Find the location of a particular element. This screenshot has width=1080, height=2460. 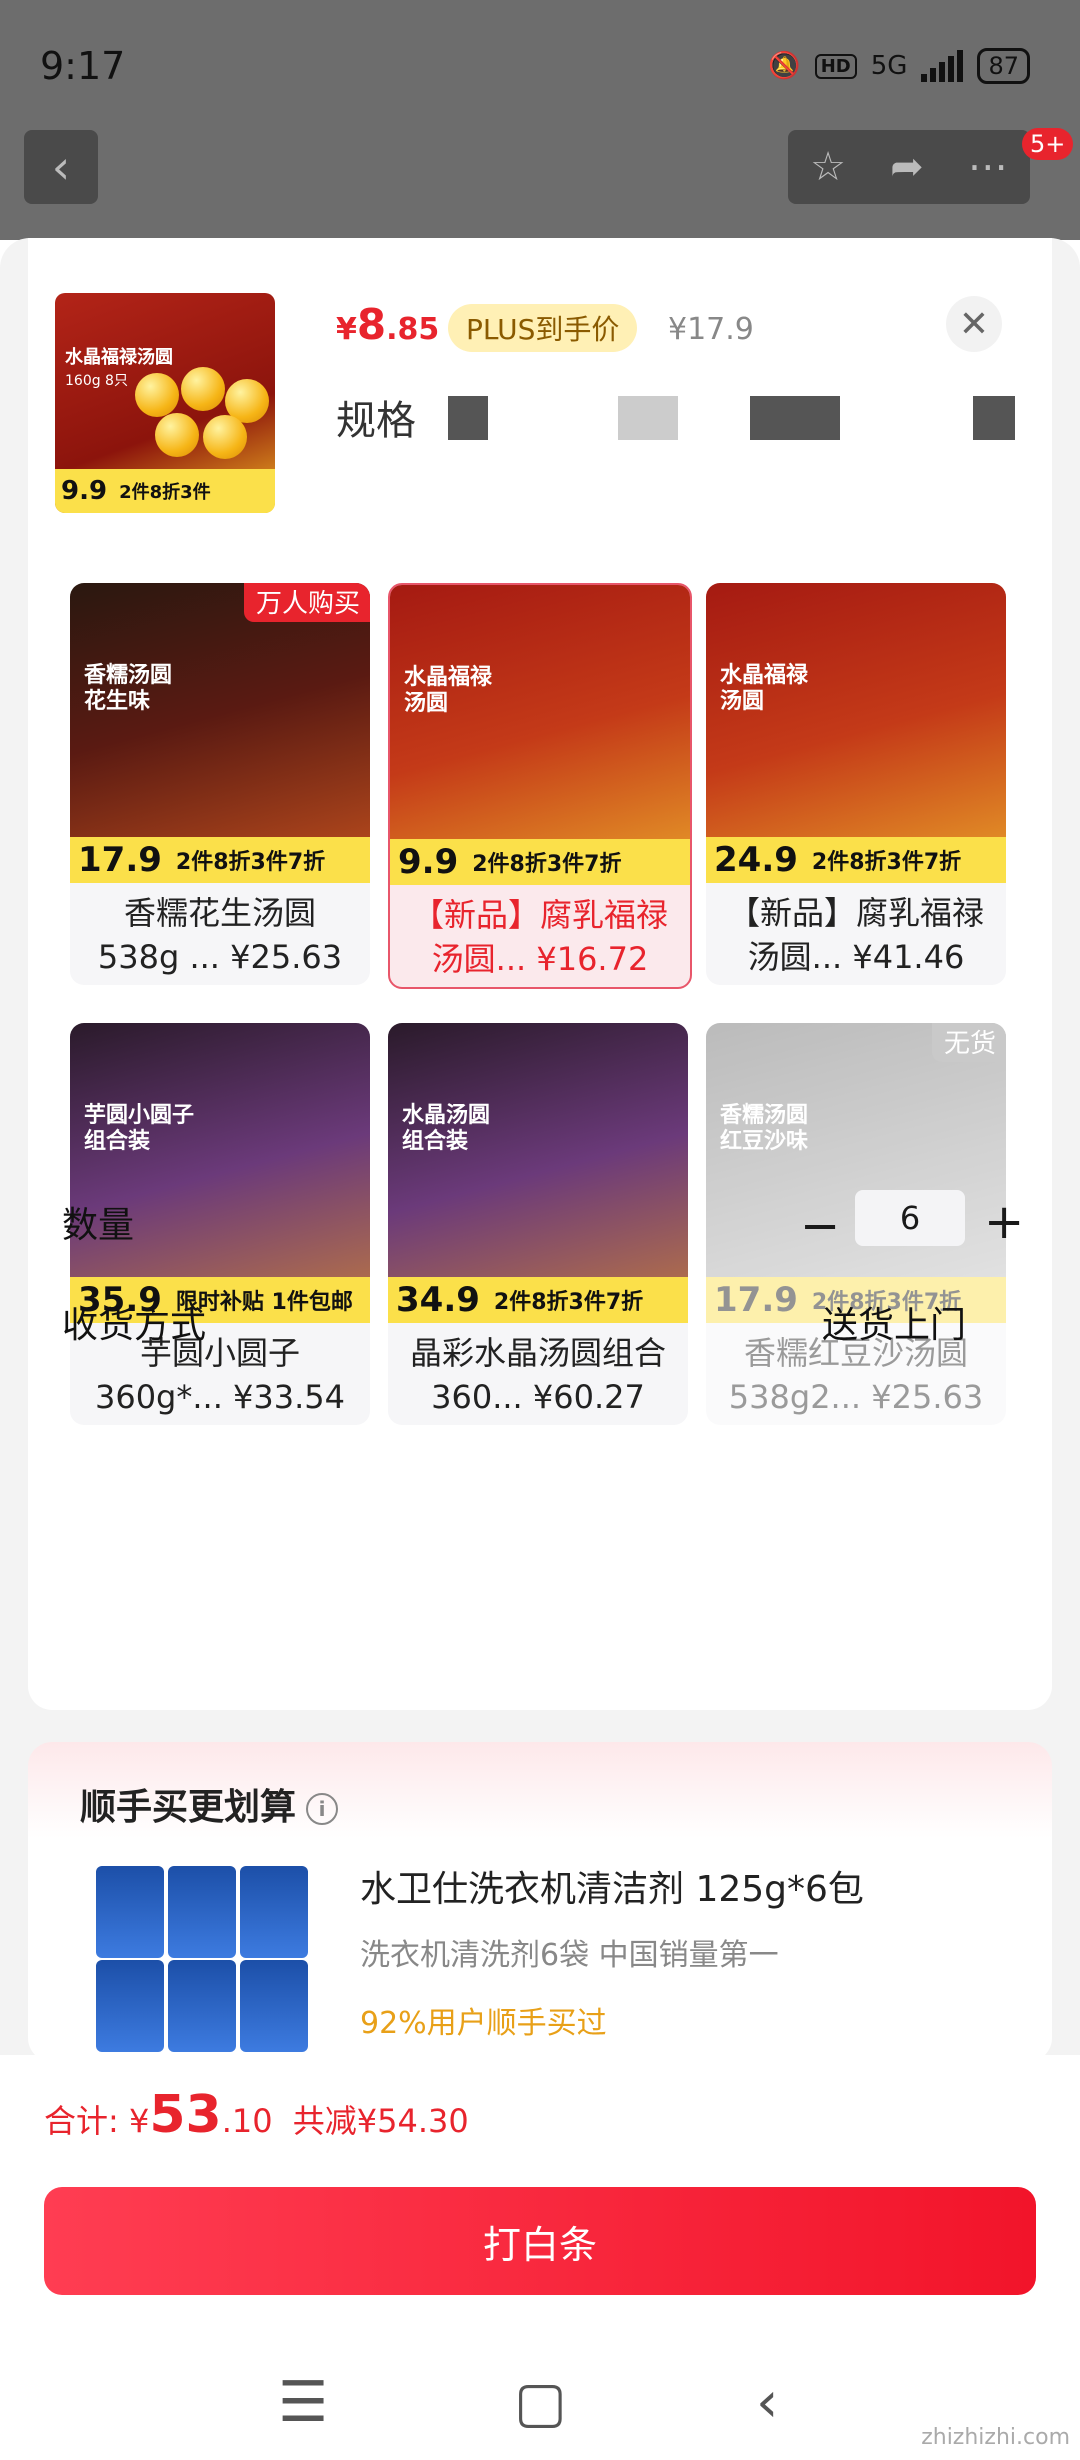

variant-promo-bar: 17.9 2件8折3件7折 is located at coordinates (220, 860).